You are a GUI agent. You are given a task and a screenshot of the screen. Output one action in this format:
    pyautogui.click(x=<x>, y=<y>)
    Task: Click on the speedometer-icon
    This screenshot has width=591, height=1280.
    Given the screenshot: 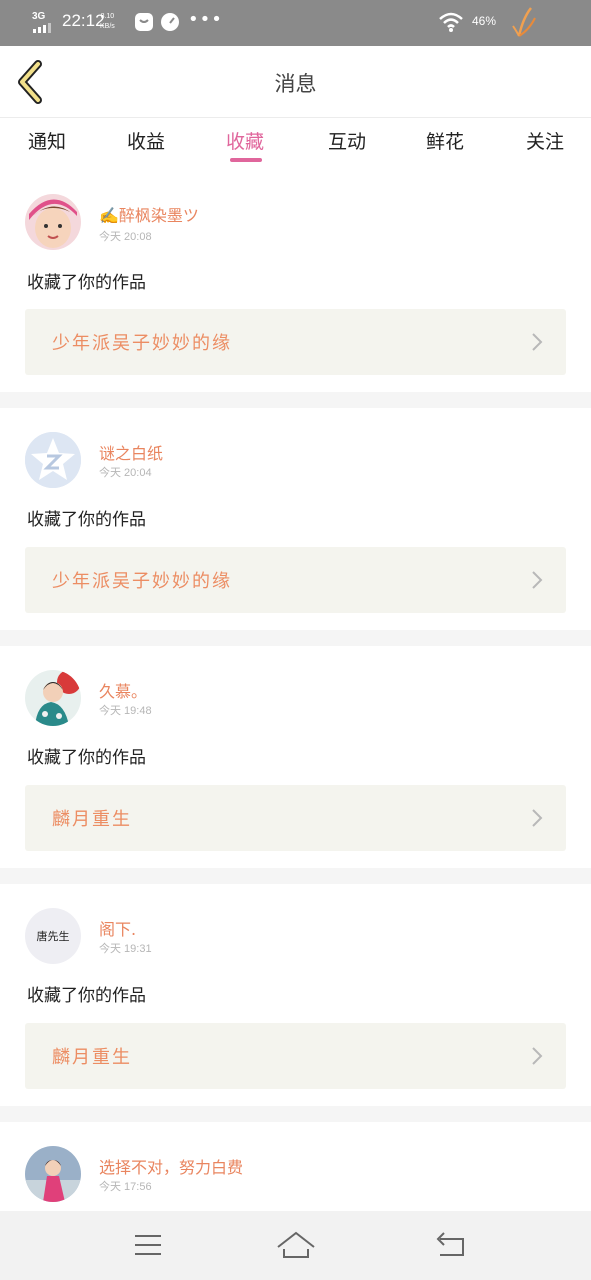 What is the action you would take?
    pyautogui.click(x=170, y=22)
    